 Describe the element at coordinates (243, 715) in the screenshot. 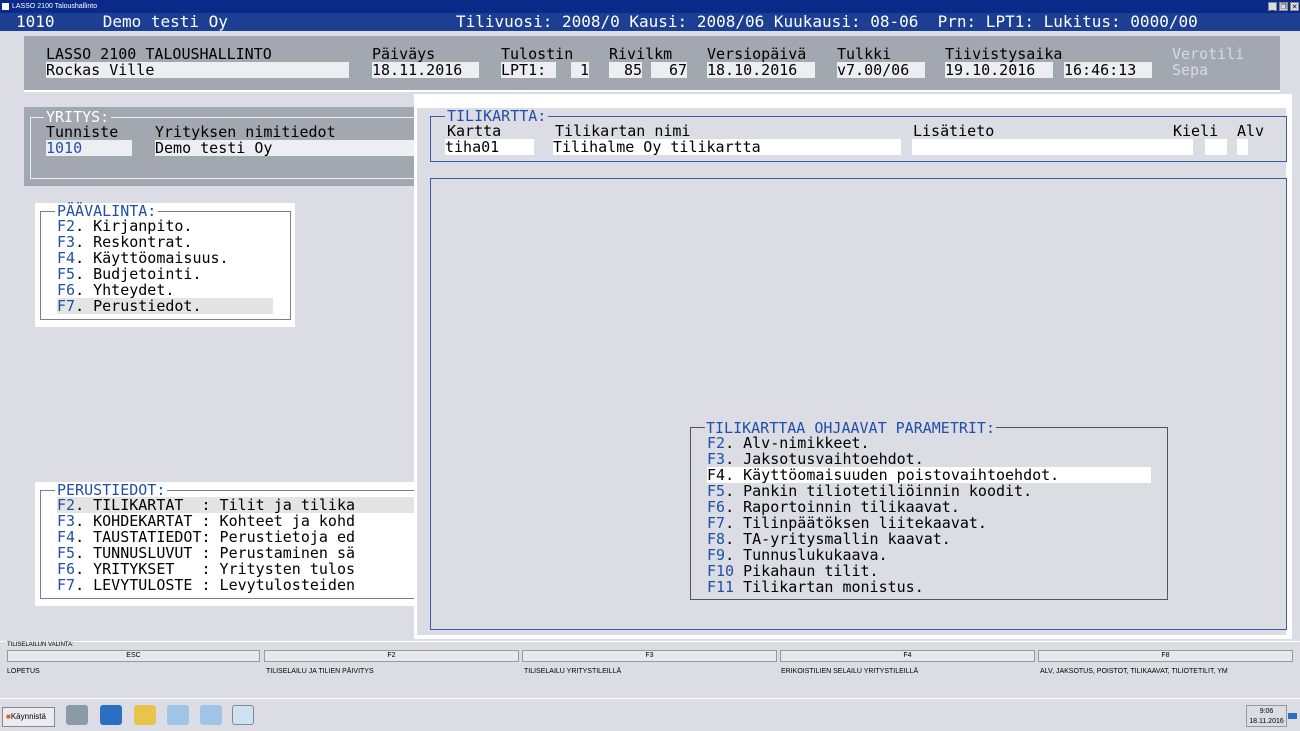

I see `lasso-app-icon-active` at that location.